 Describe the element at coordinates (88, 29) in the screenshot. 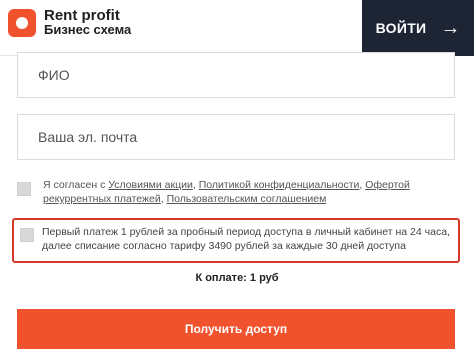

I see `logo-subtitle: Бизнес схема` at that location.